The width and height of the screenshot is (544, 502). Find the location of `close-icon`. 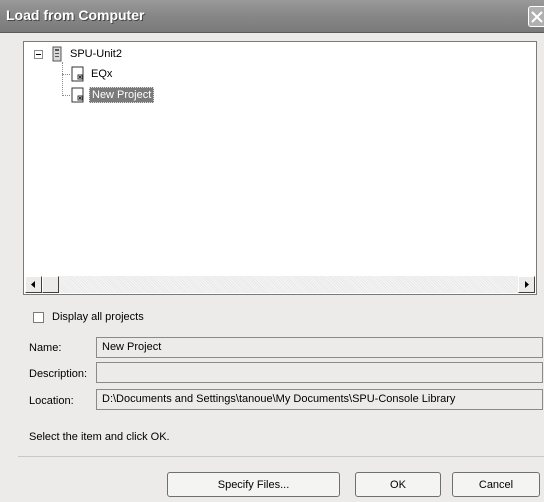

close-icon is located at coordinates (537, 17).